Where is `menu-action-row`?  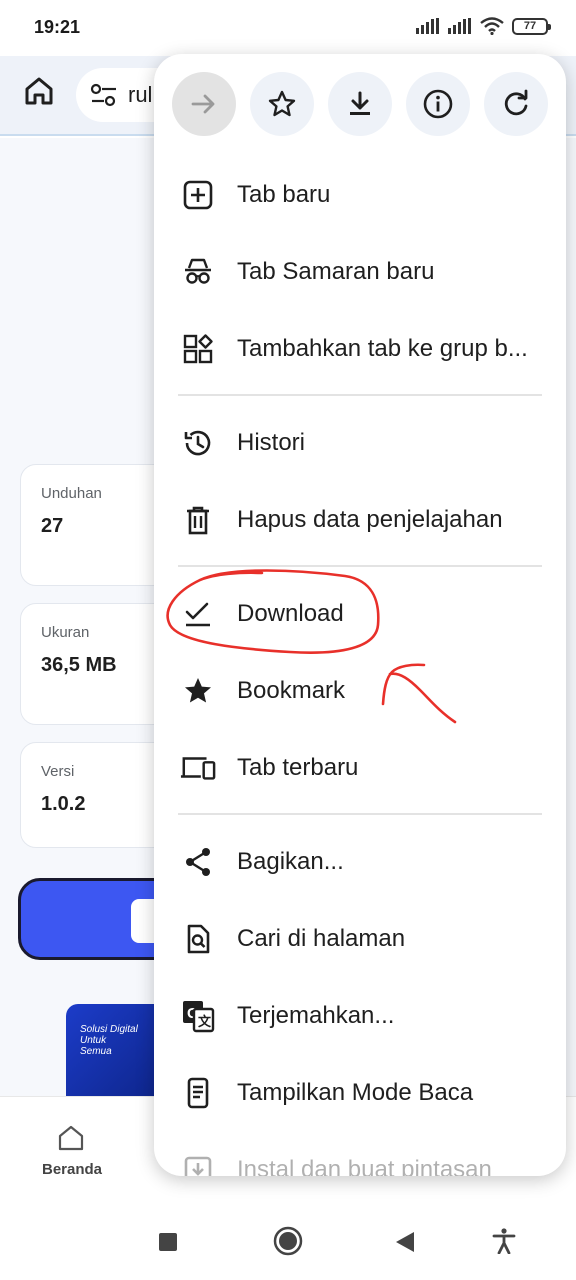
menu-action-row is located at coordinates (360, 106).